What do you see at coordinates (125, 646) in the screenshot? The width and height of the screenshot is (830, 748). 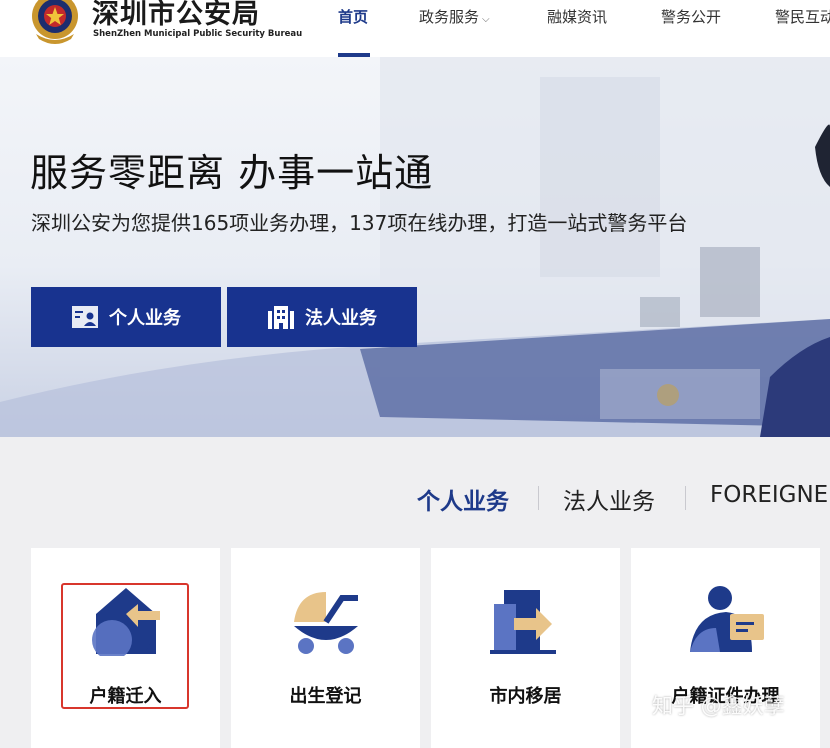 I see `selection-highlight` at bounding box center [125, 646].